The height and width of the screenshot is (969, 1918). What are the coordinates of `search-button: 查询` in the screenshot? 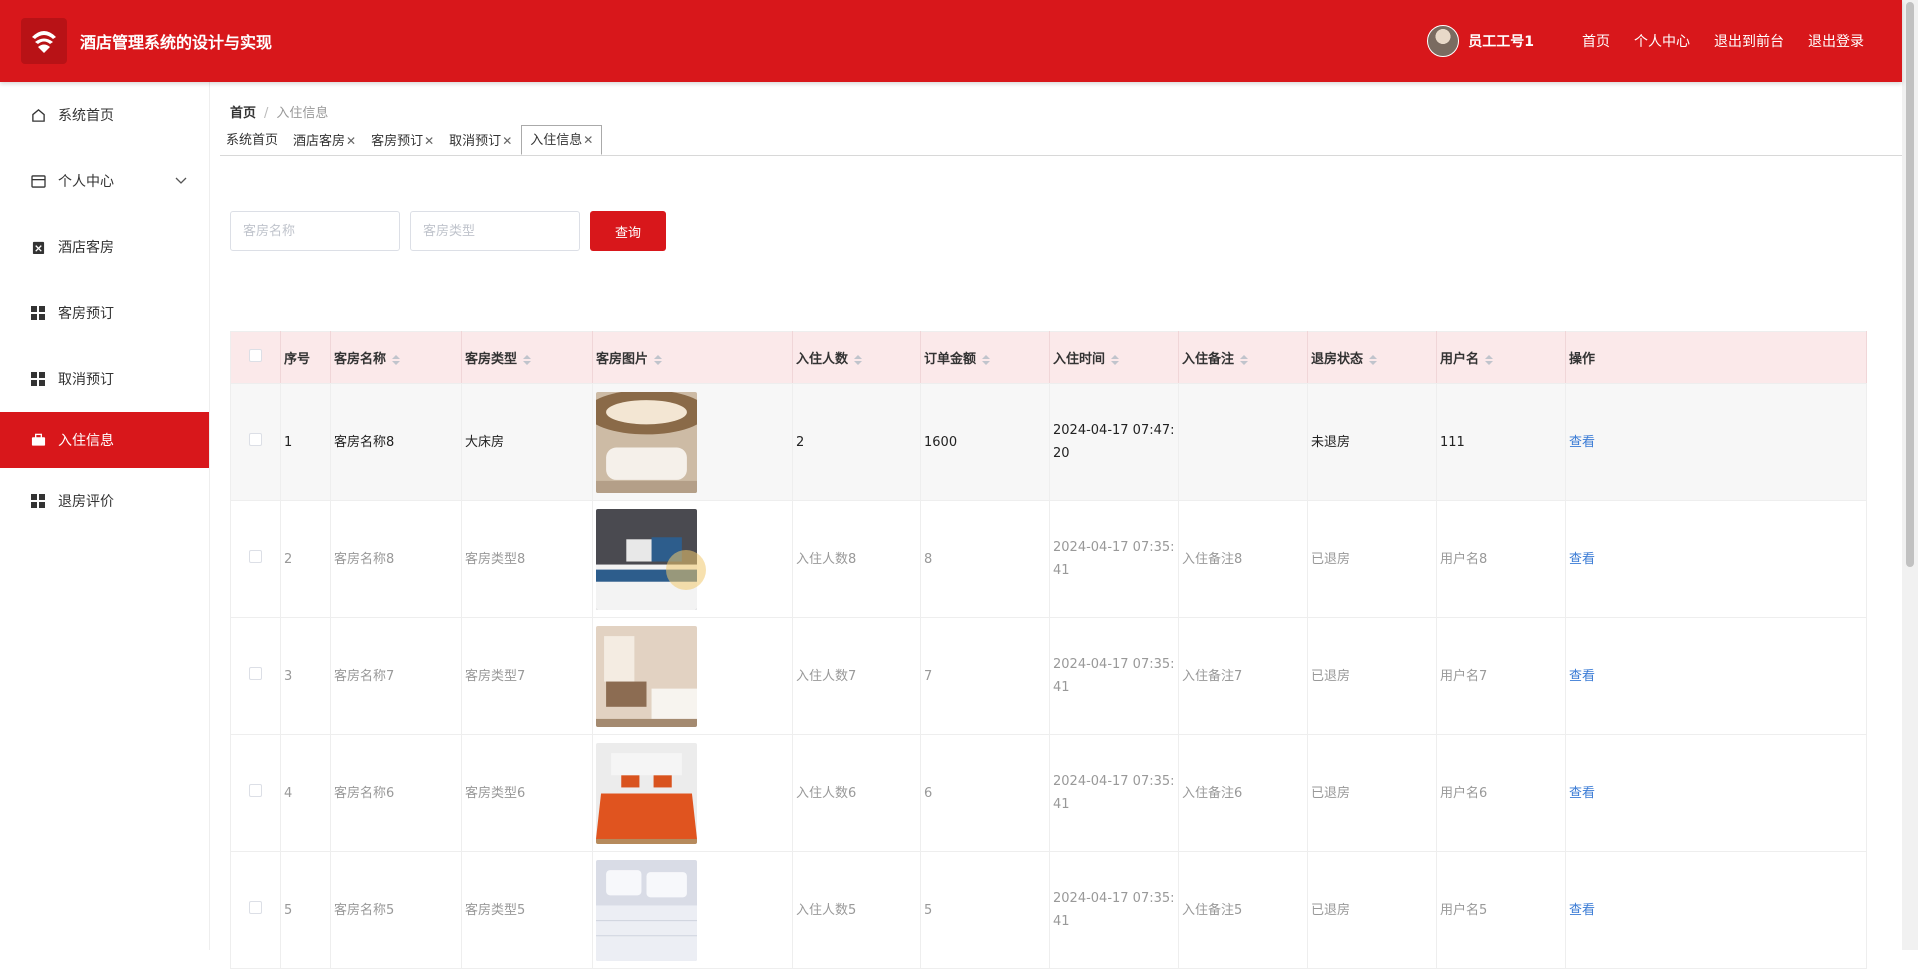 It's located at (628, 231).